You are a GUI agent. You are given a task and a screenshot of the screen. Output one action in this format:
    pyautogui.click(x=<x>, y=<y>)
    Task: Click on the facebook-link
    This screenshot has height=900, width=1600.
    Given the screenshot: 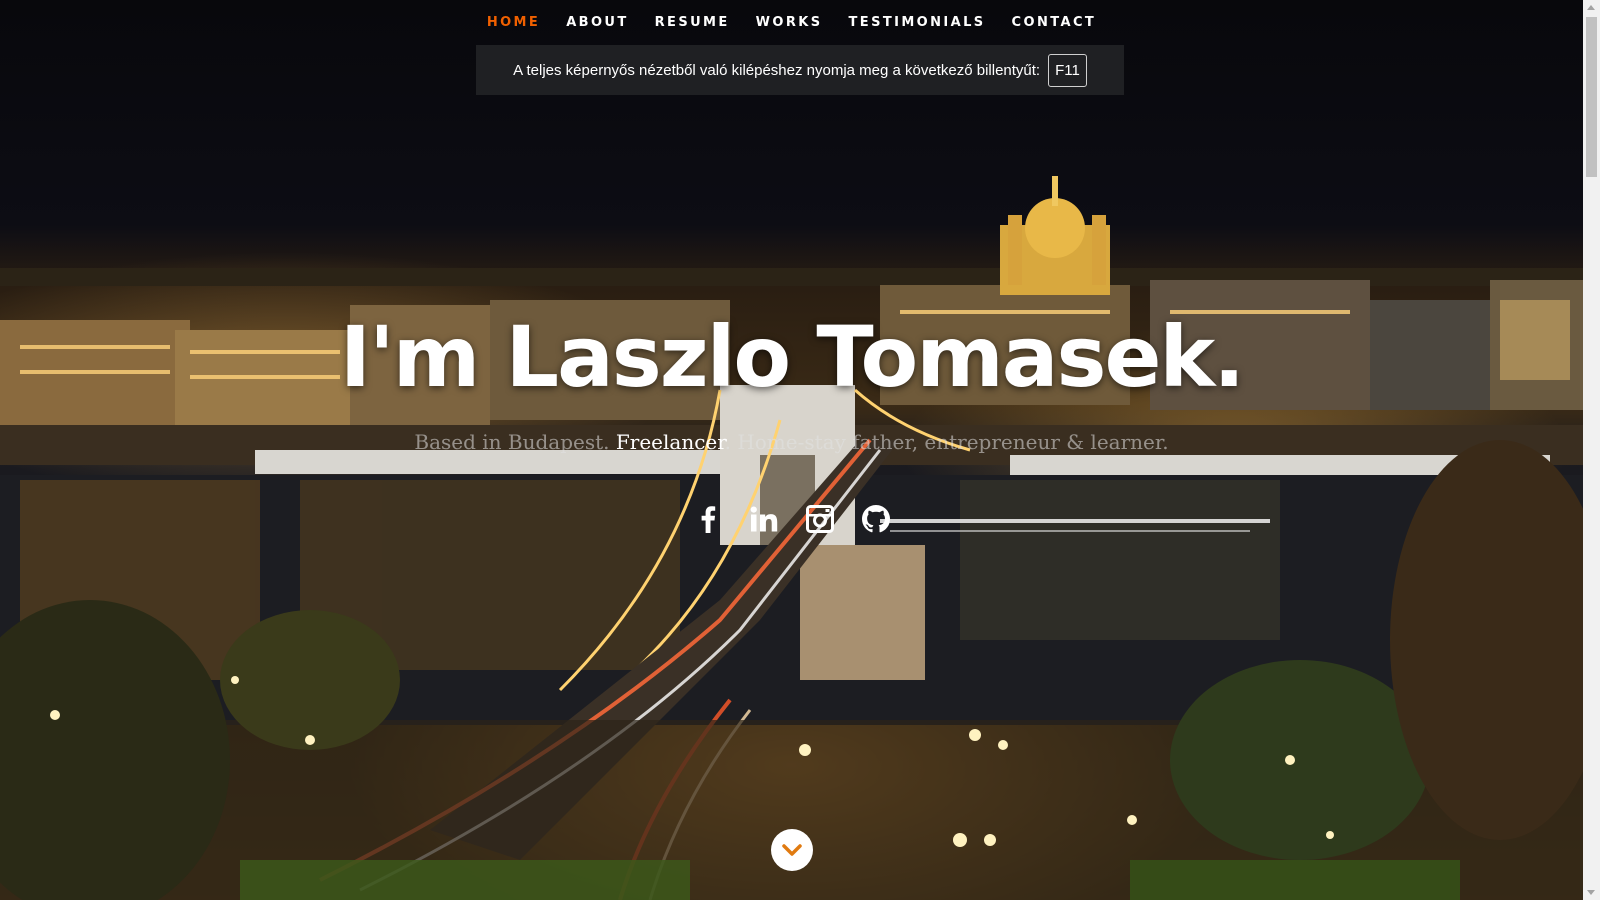 What is the action you would take?
    pyautogui.click(x=708, y=519)
    